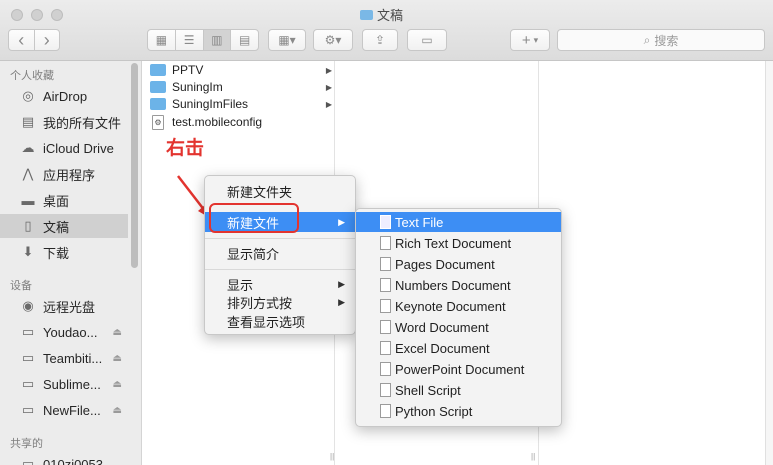 The height and width of the screenshot is (465, 773). What do you see at coordinates (385, 264) in the screenshot?
I see `pages-file-icon` at bounding box center [385, 264].